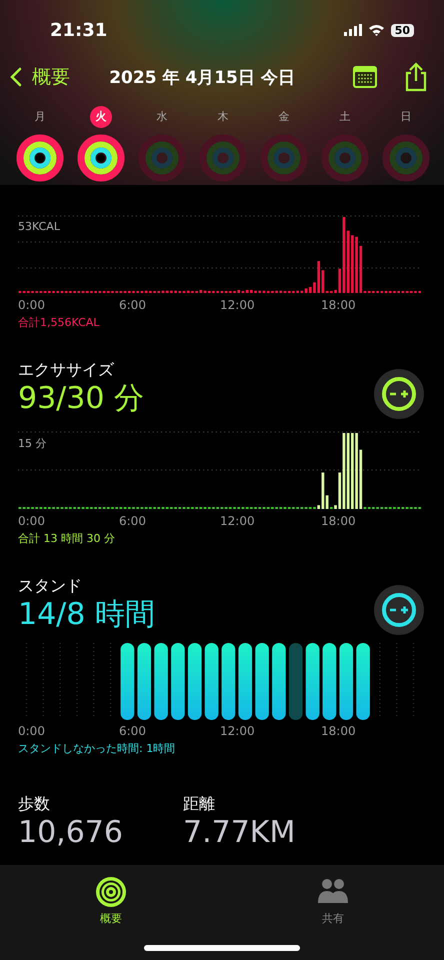 Image resolution: width=444 pixels, height=960 pixels. What do you see at coordinates (402, 30) in the screenshot?
I see `battery-icon: 50` at bounding box center [402, 30].